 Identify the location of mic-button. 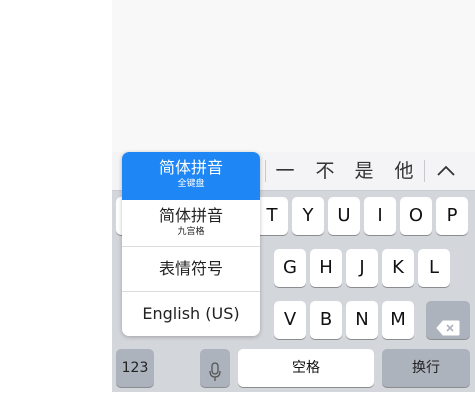
(215, 368).